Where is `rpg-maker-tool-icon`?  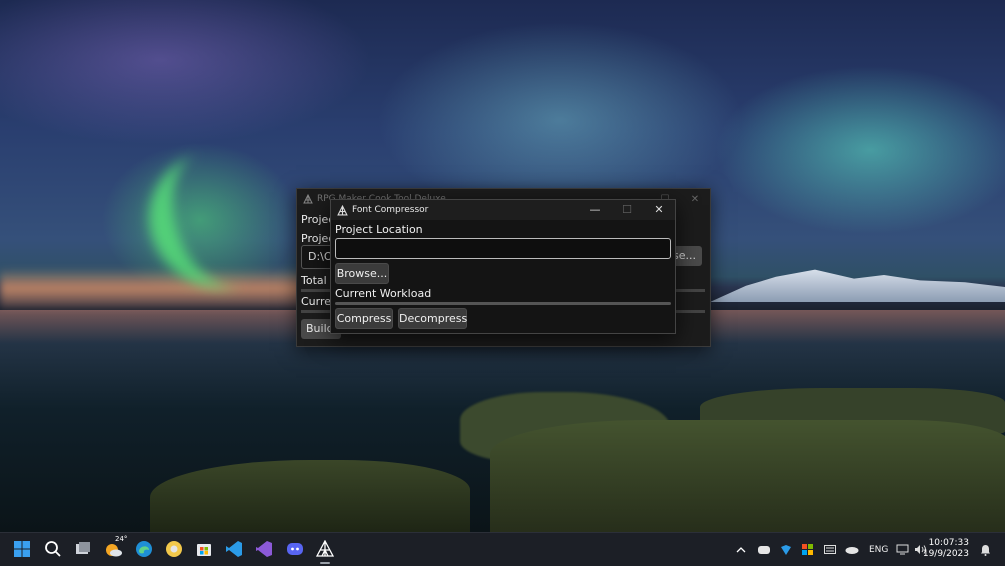 rpg-maker-tool-icon is located at coordinates (325, 550).